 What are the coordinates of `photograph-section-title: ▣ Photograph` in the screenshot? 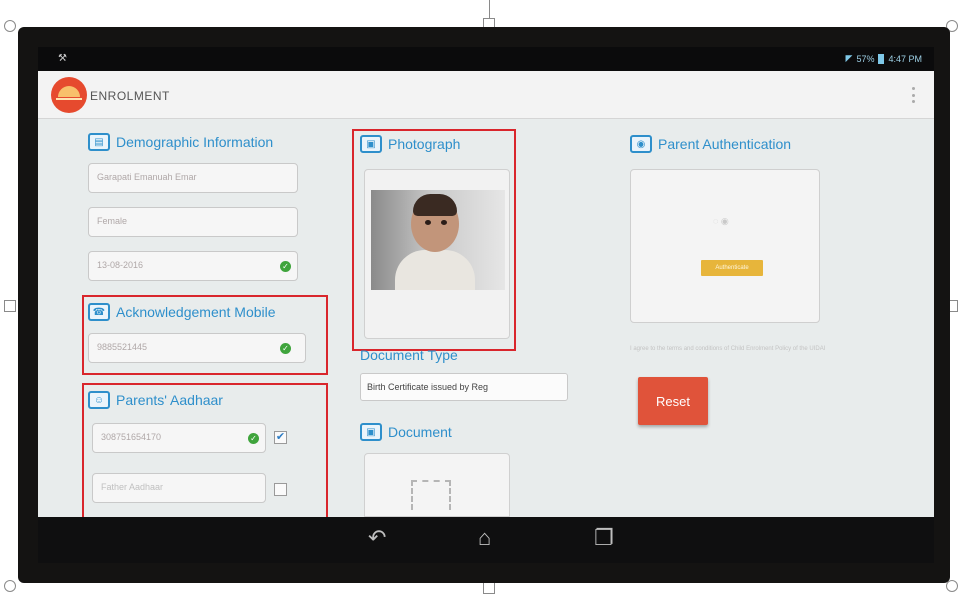 It's located at (410, 144).